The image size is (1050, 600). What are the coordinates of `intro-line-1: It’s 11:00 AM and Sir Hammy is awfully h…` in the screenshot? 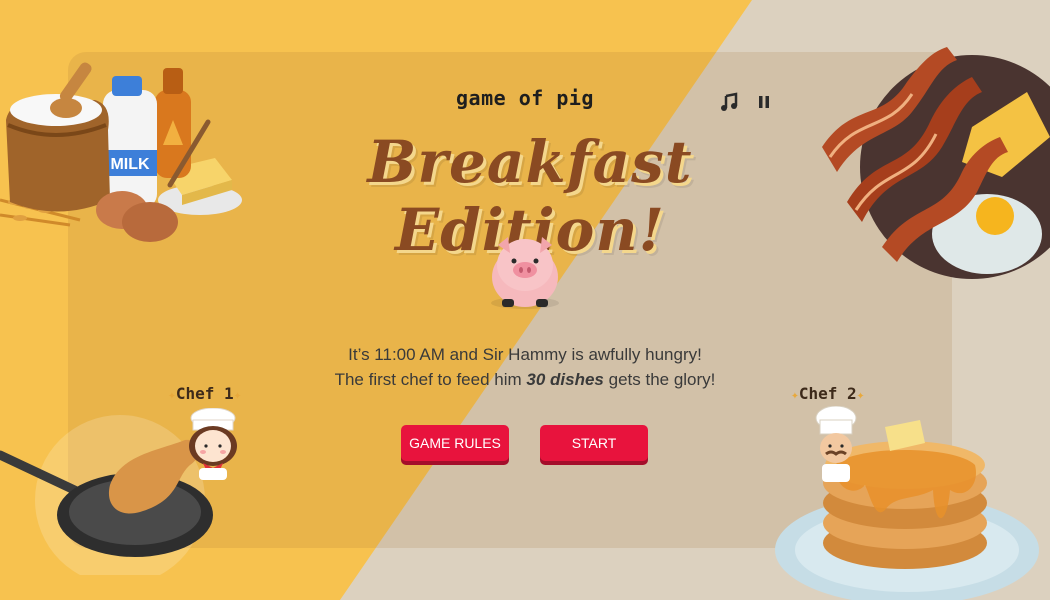 It's located at (525, 354).